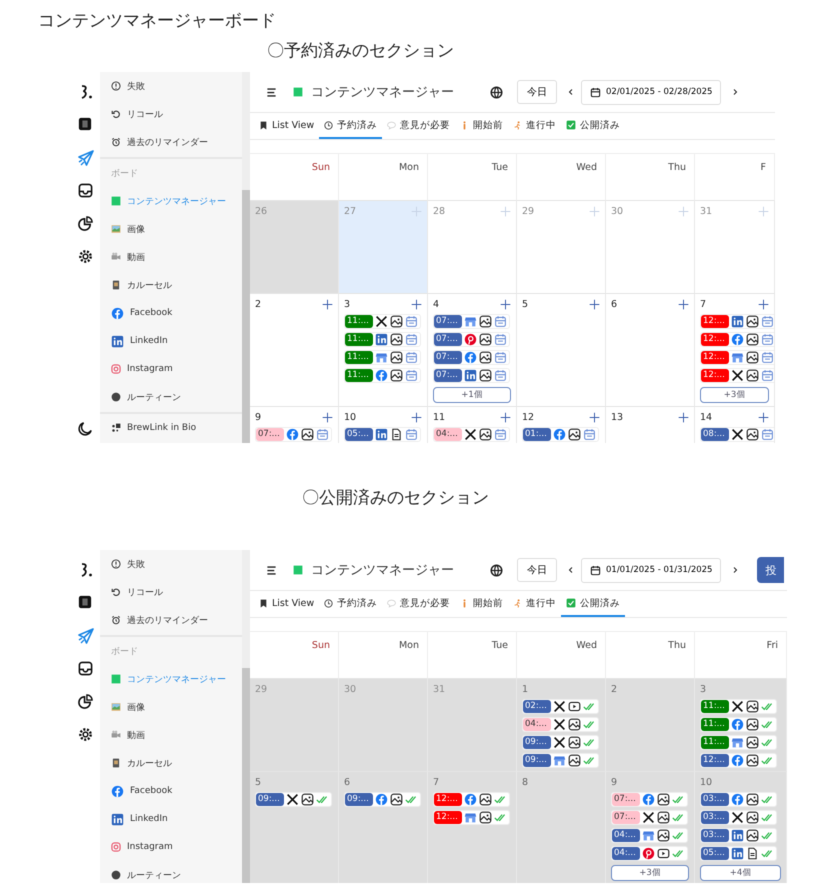 The height and width of the screenshot is (896, 838). What do you see at coordinates (651, 570) in the screenshot?
I see `date-range-picker: 01/01/2025 - 01/31/2025` at bounding box center [651, 570].